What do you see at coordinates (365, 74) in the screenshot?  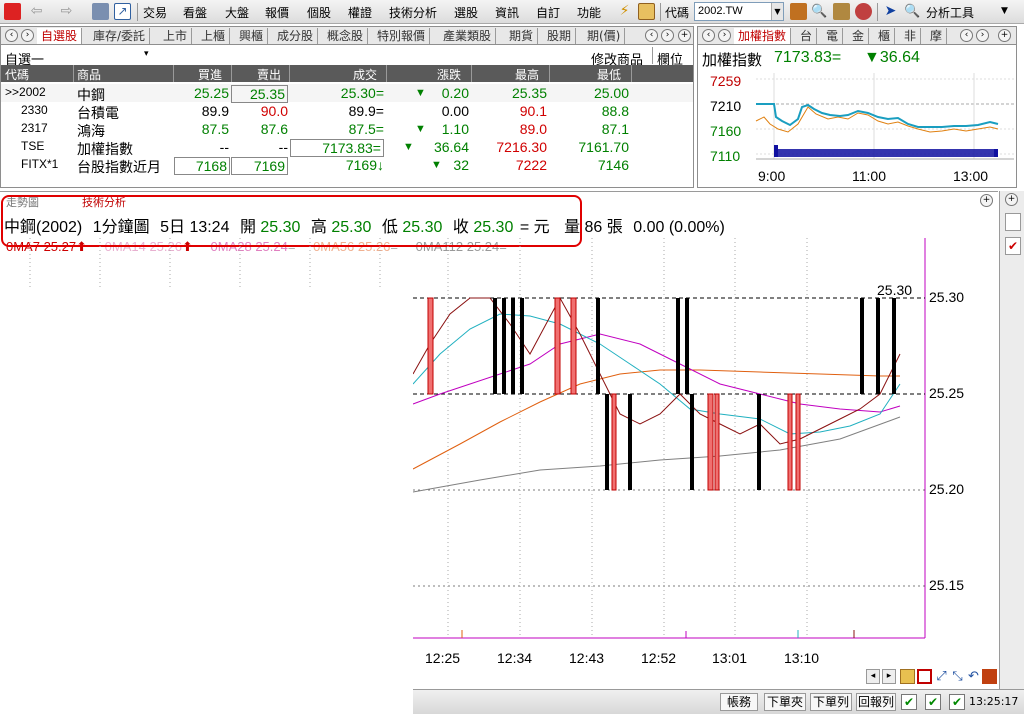 I see `col-last: 成交` at bounding box center [365, 74].